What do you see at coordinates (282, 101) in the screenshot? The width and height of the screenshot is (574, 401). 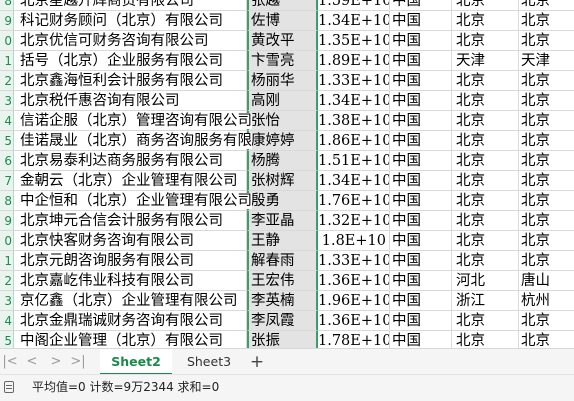 I see `contact-cell: 高刚` at bounding box center [282, 101].